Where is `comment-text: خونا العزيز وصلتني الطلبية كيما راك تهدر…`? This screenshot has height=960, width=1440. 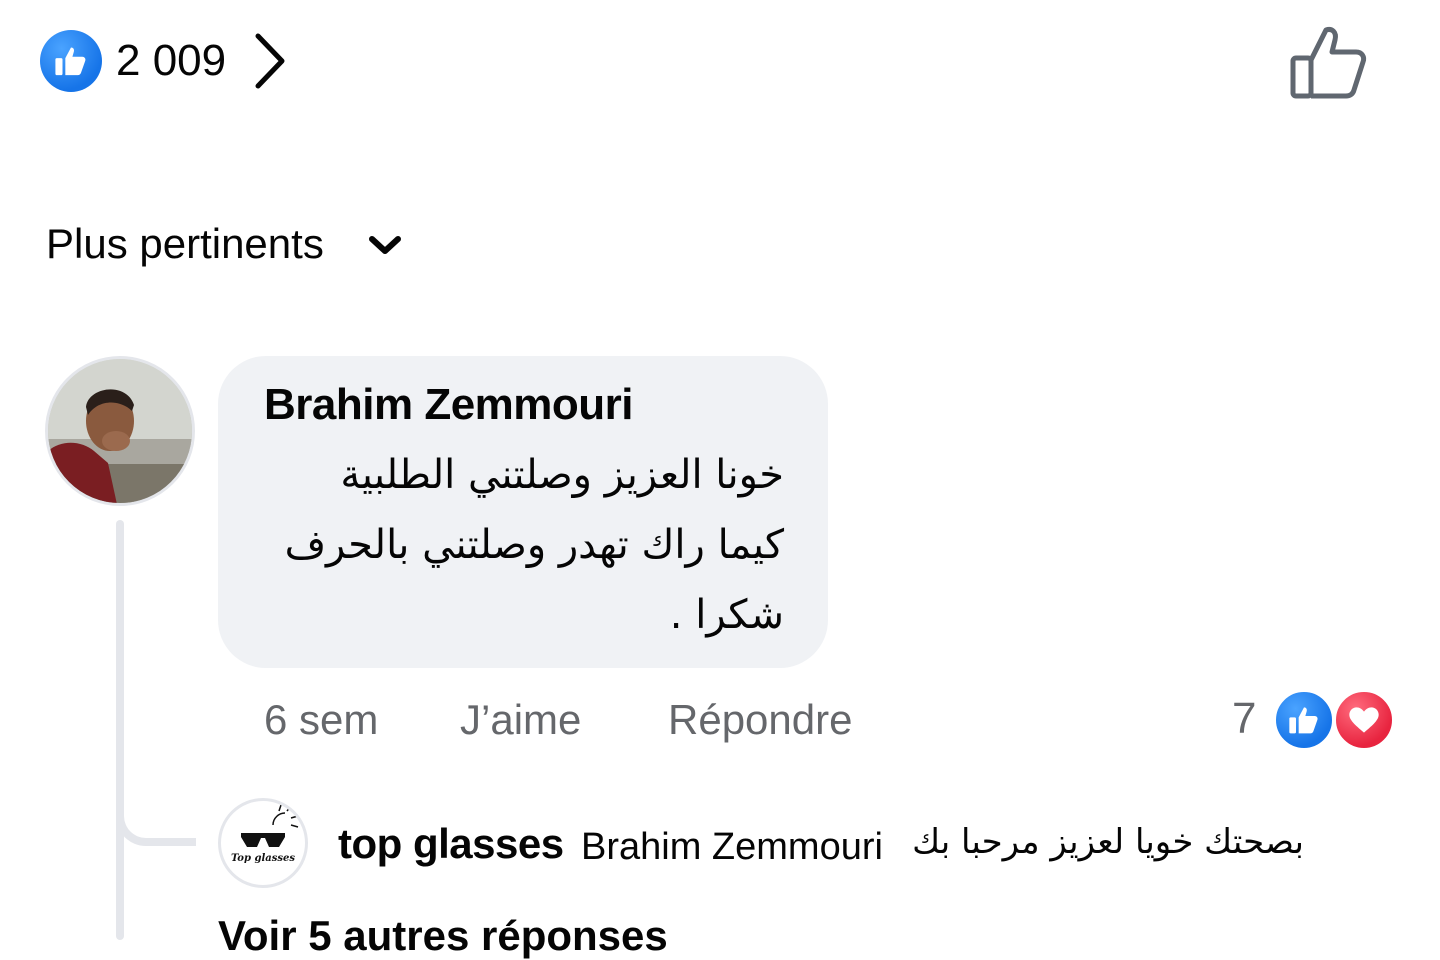
comment-text: خونا العزيز وصلتني الطلبية كيما راك تهدر… is located at coordinates (524, 545).